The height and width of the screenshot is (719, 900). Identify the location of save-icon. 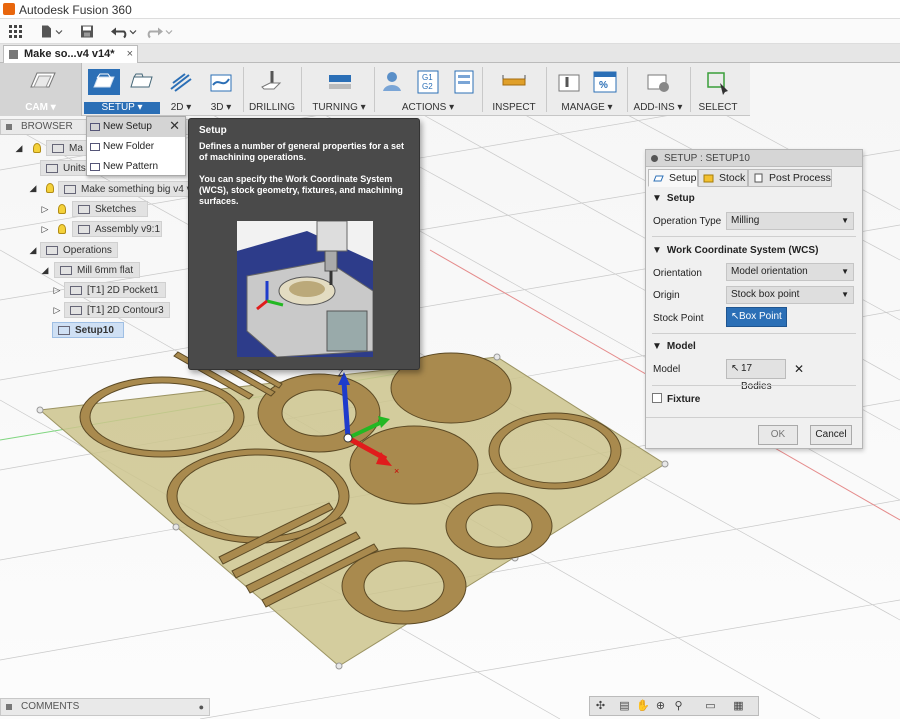
(87, 31).